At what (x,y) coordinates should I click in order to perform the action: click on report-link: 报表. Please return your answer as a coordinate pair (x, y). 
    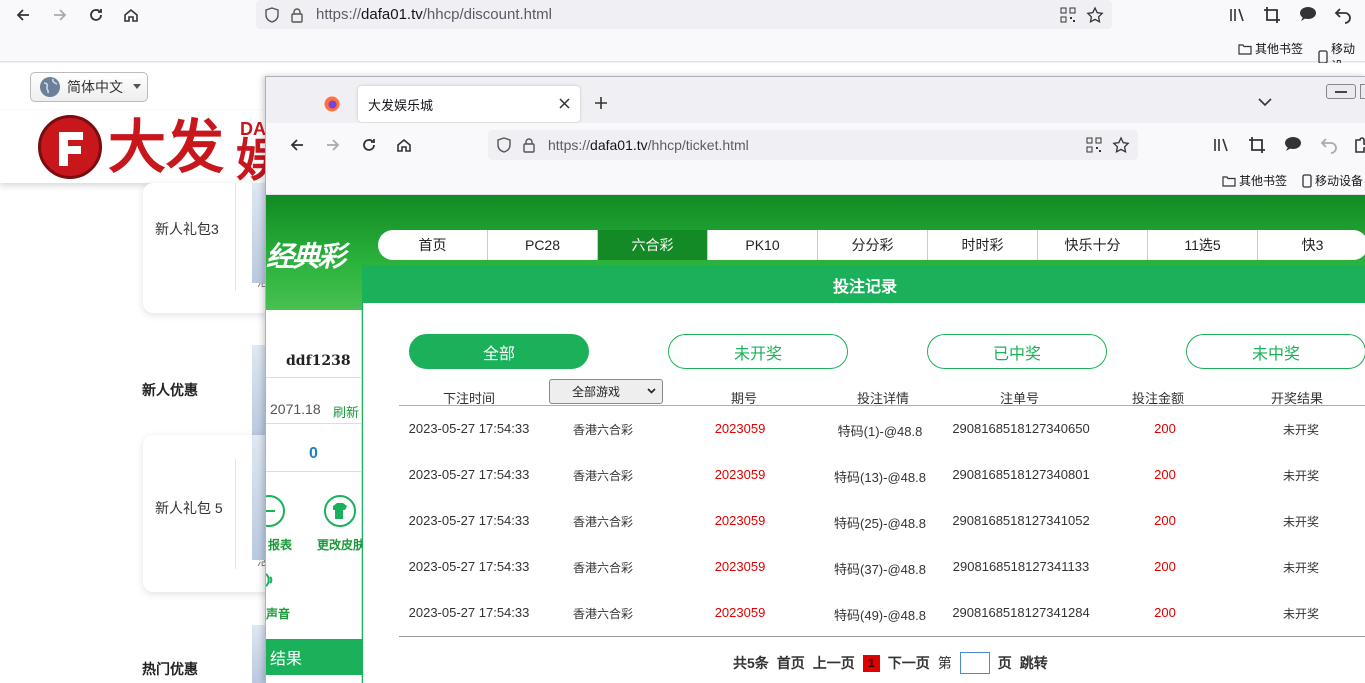
    Looking at the image, I should click on (280, 544).